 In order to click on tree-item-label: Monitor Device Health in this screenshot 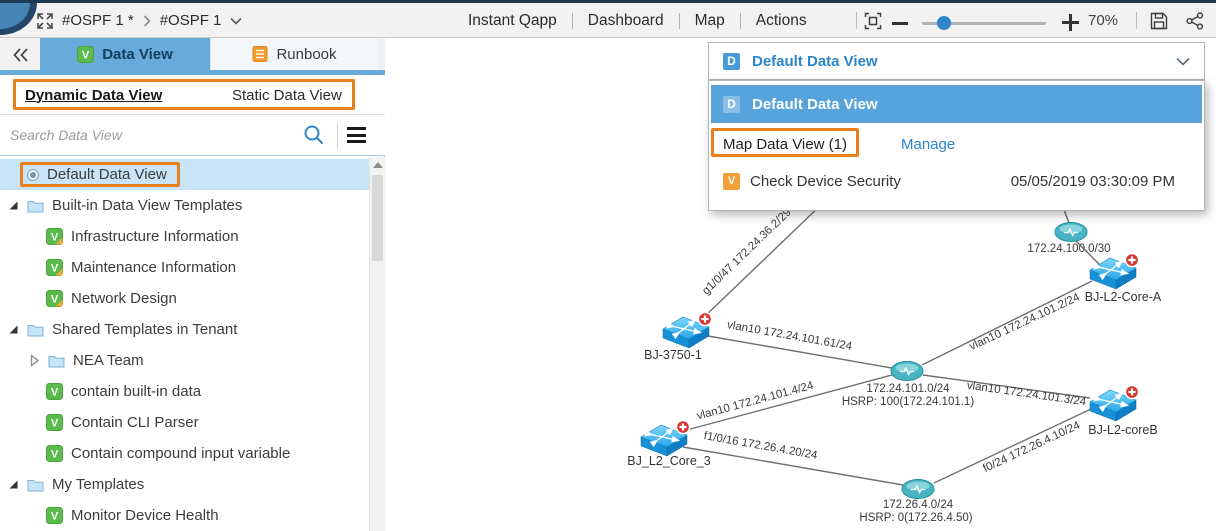, I will do `click(145, 515)`.